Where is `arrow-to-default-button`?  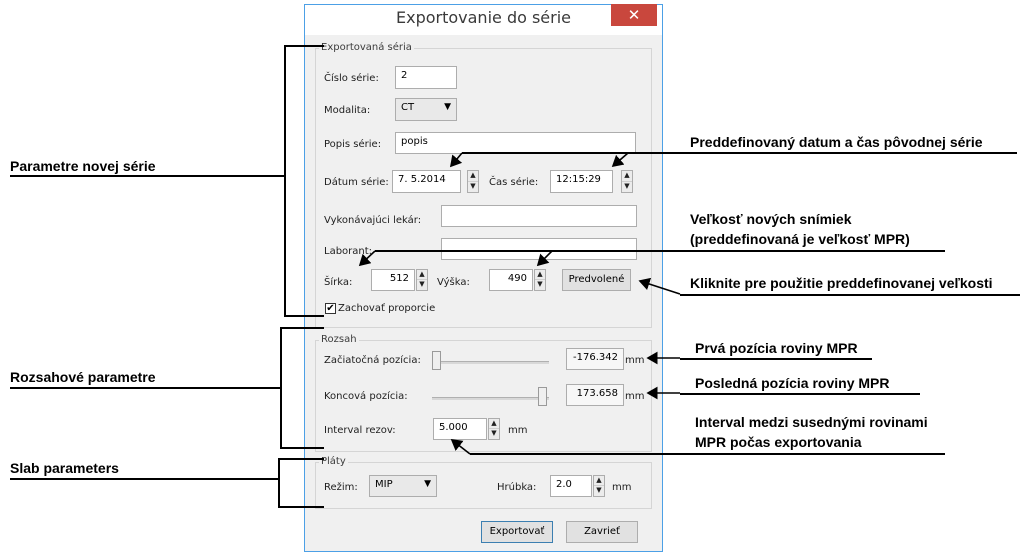 arrow-to-default-button is located at coordinates (659, 286).